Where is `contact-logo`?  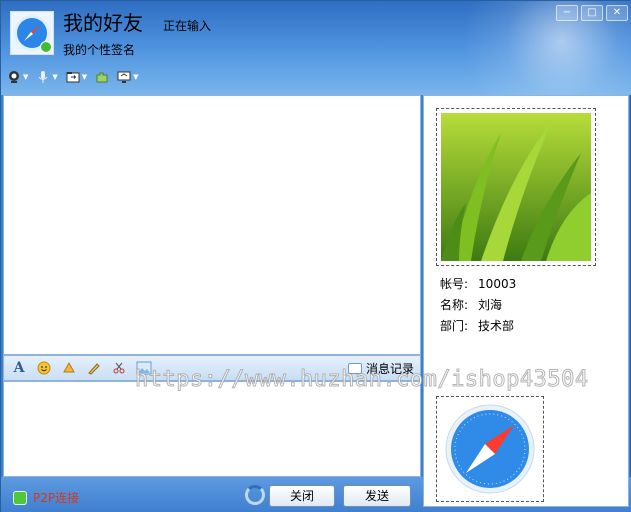 contact-logo is located at coordinates (490, 449).